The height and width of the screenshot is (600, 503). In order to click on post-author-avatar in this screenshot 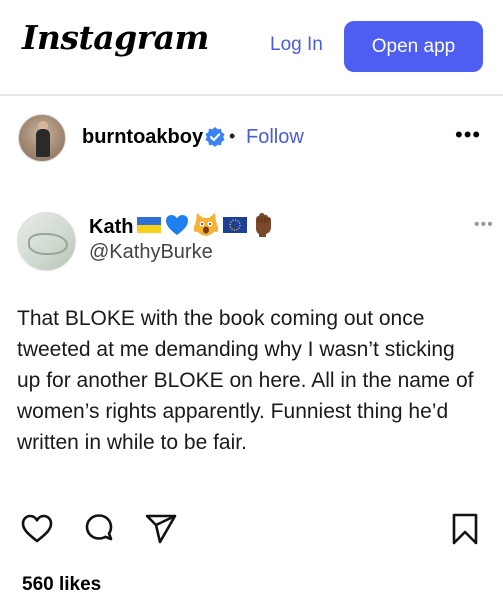, I will do `click(42, 138)`.